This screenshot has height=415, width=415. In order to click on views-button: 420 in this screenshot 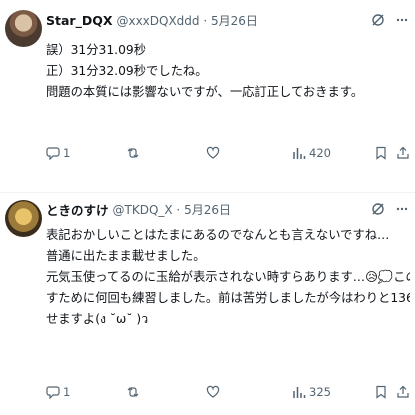, I will do `click(311, 153)`.